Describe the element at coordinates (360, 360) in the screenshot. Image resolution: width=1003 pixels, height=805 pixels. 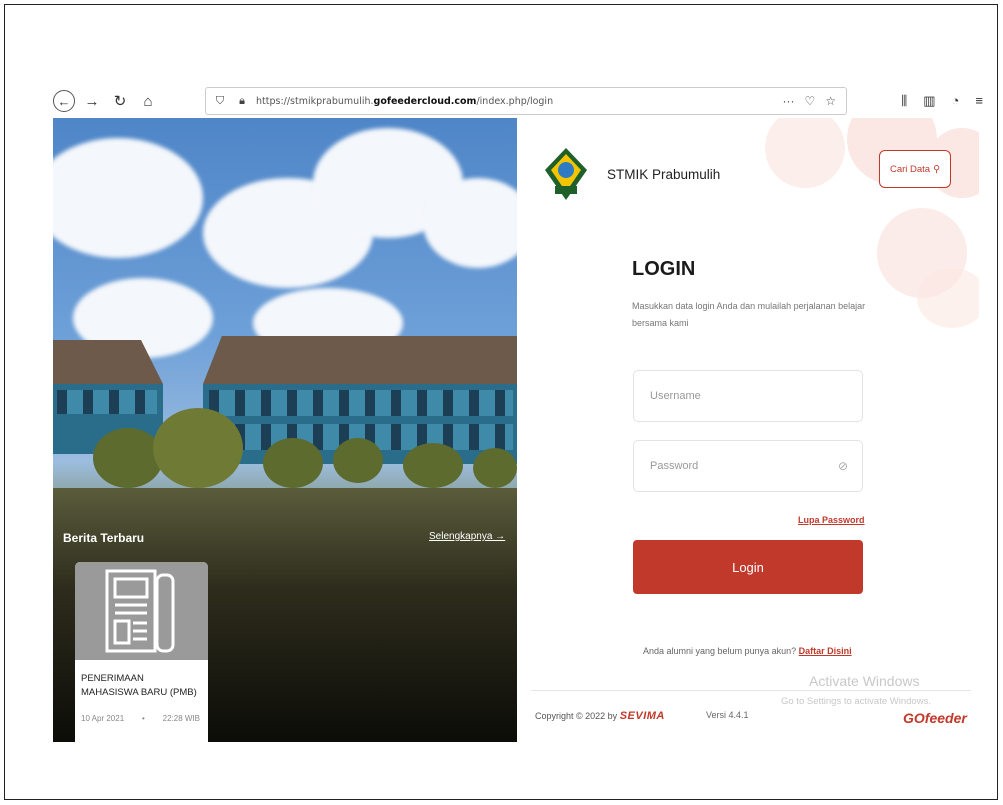
I see `building-roof` at that location.